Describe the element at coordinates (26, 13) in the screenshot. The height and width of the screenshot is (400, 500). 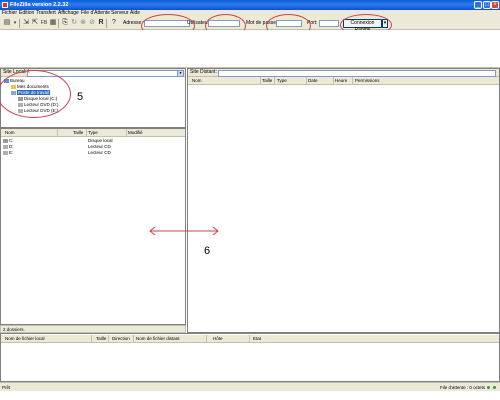
I see `menu-edition: Edition` at that location.